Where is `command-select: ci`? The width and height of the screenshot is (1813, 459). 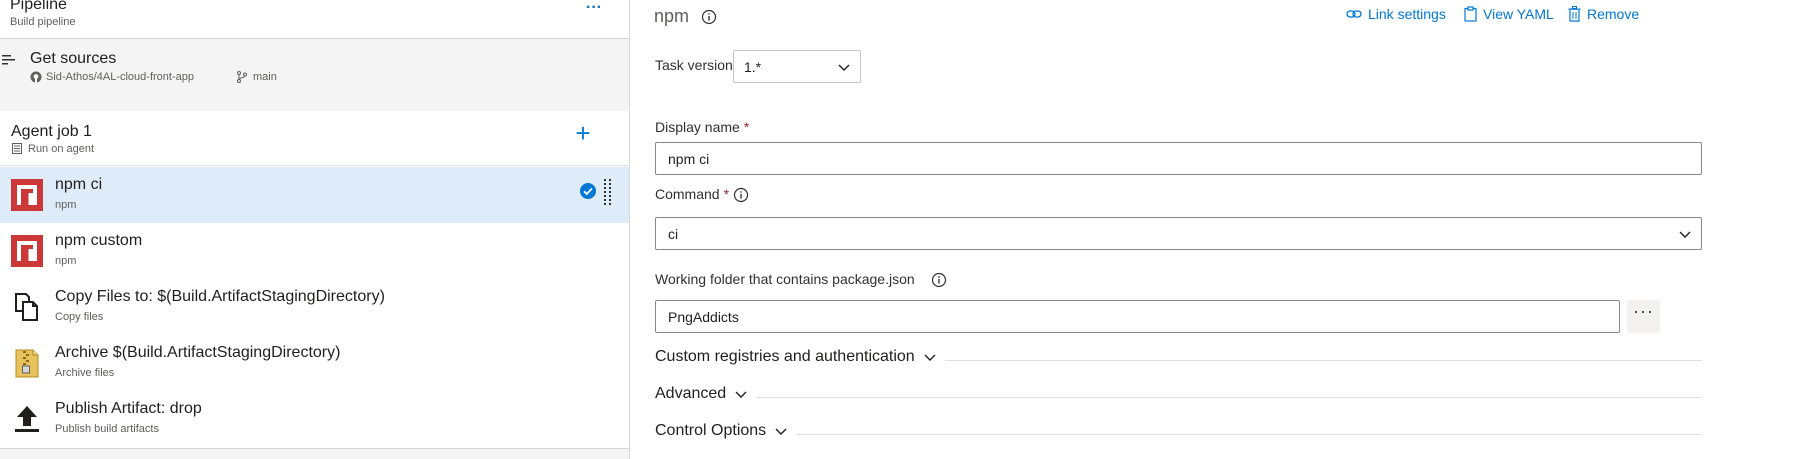 command-select: ci is located at coordinates (1178, 233).